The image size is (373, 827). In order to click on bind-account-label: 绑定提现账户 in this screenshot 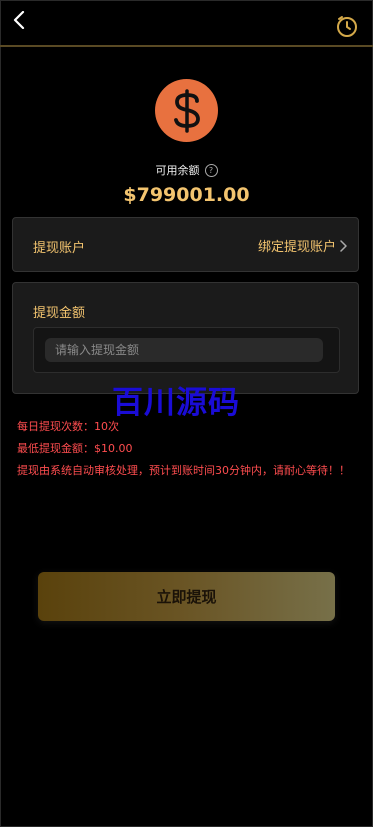, I will do `click(296, 247)`.